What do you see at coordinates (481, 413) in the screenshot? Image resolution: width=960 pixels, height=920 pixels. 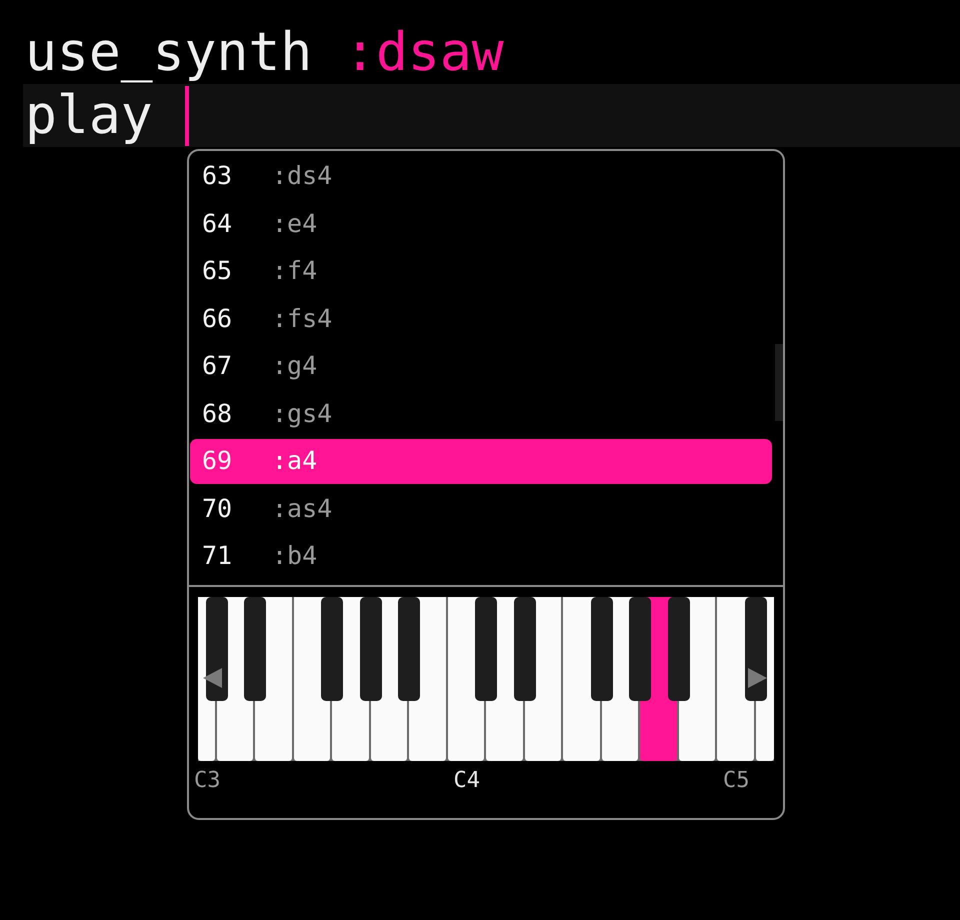 I see `autocomplete-item: 68 :gs4` at bounding box center [481, 413].